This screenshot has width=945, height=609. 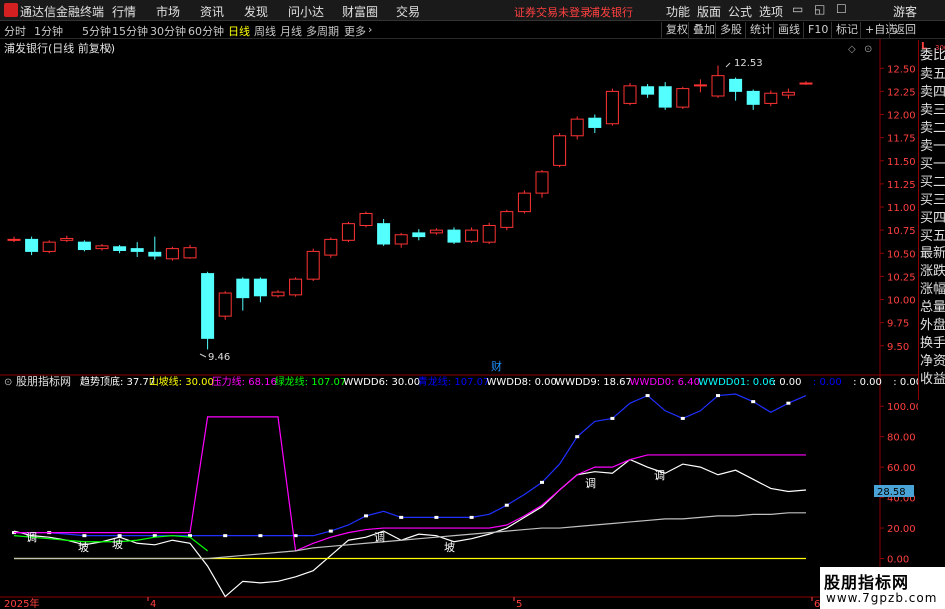 I want to click on side-buy3: 买三, so click(x=932, y=201).